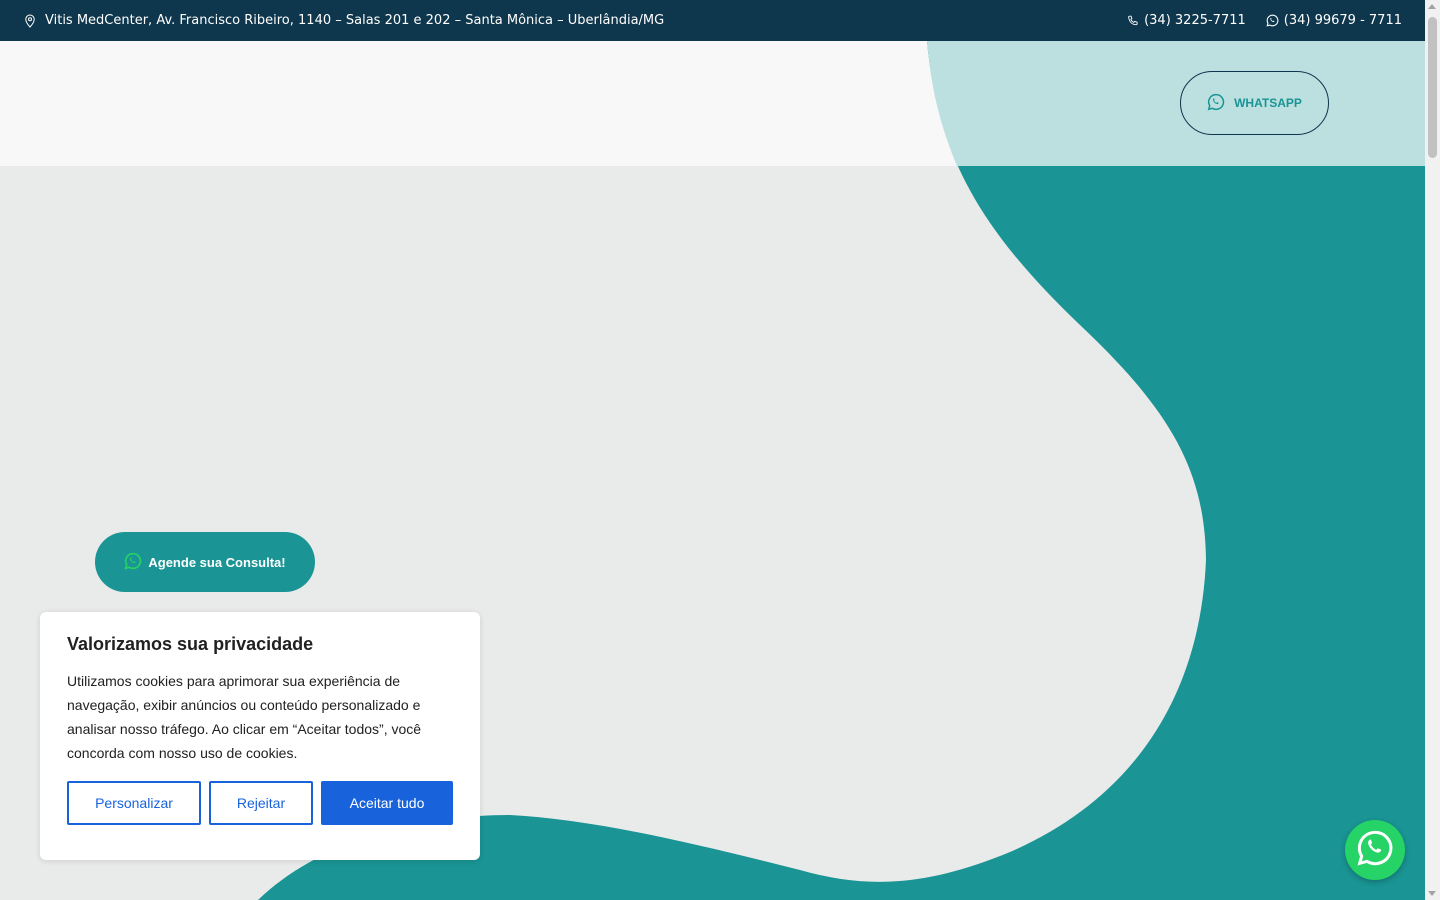 The width and height of the screenshot is (1440, 900). I want to click on customize-button: Personalizar, so click(134, 803).